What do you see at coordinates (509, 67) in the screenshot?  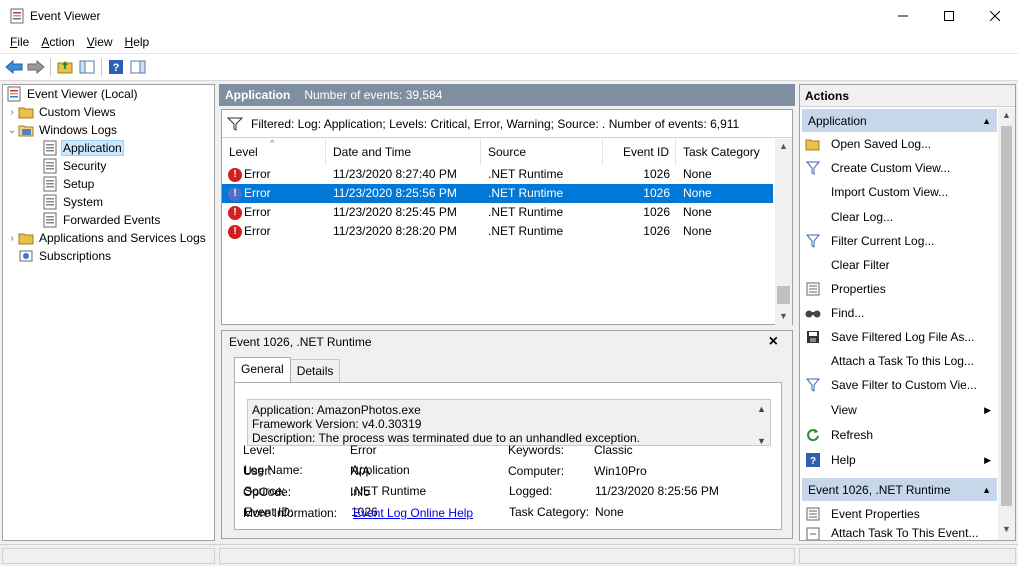 I see `toolbar: ?` at bounding box center [509, 67].